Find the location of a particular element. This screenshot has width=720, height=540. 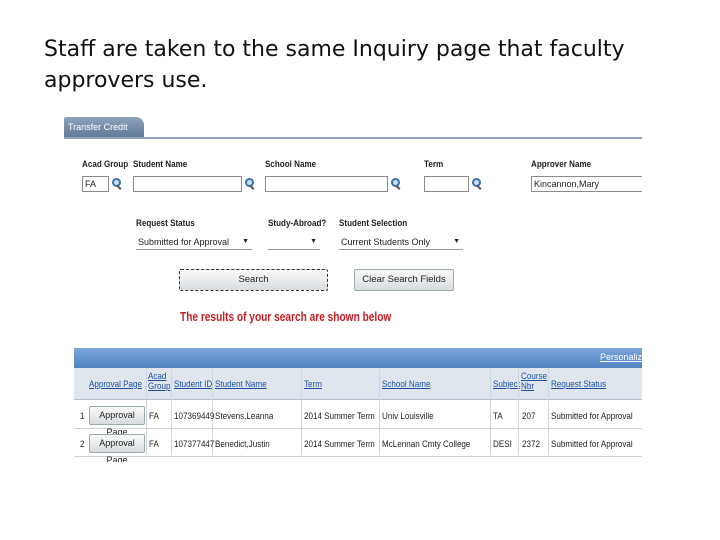

request-status-select: Submitted for Approval ▼ is located at coordinates (194, 242).